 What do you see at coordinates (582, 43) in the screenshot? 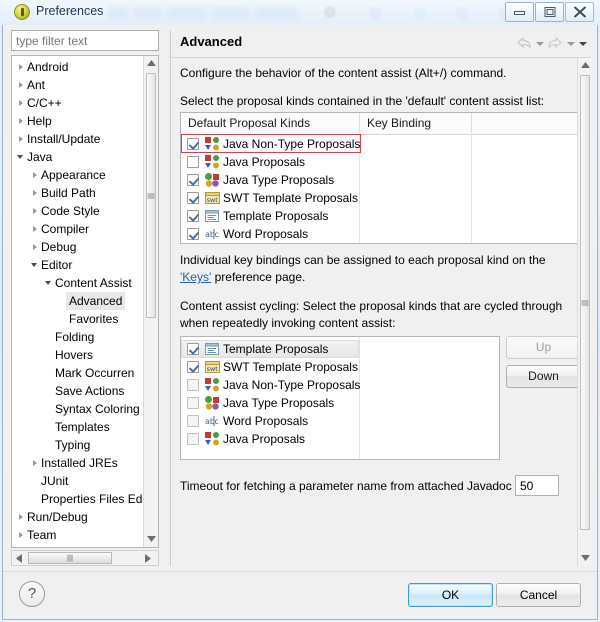
I see `page-menu-icon` at bounding box center [582, 43].